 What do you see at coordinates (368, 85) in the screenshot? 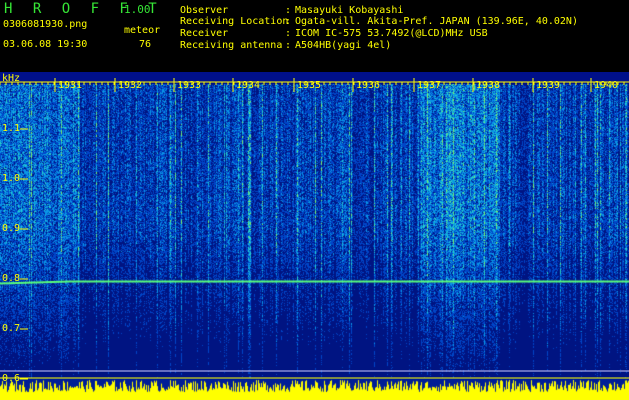
I see `time-label: 1936` at bounding box center [368, 85].